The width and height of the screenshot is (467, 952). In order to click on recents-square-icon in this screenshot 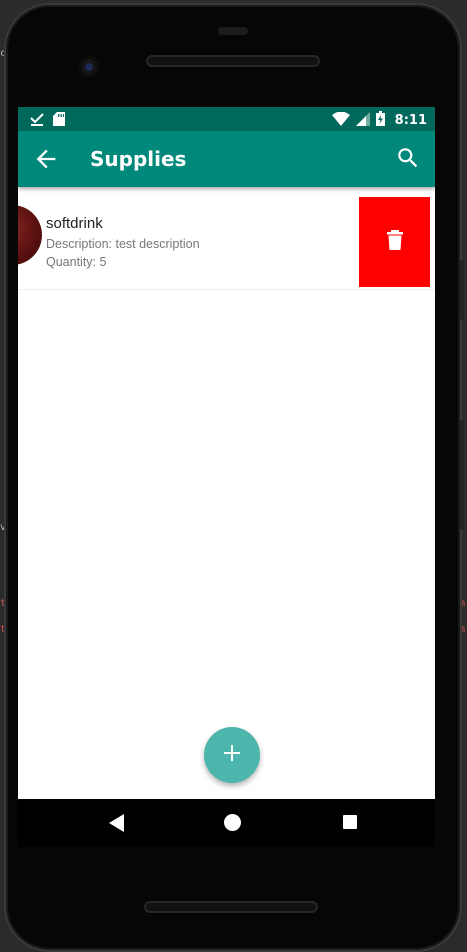, I will do `click(350, 822)`.